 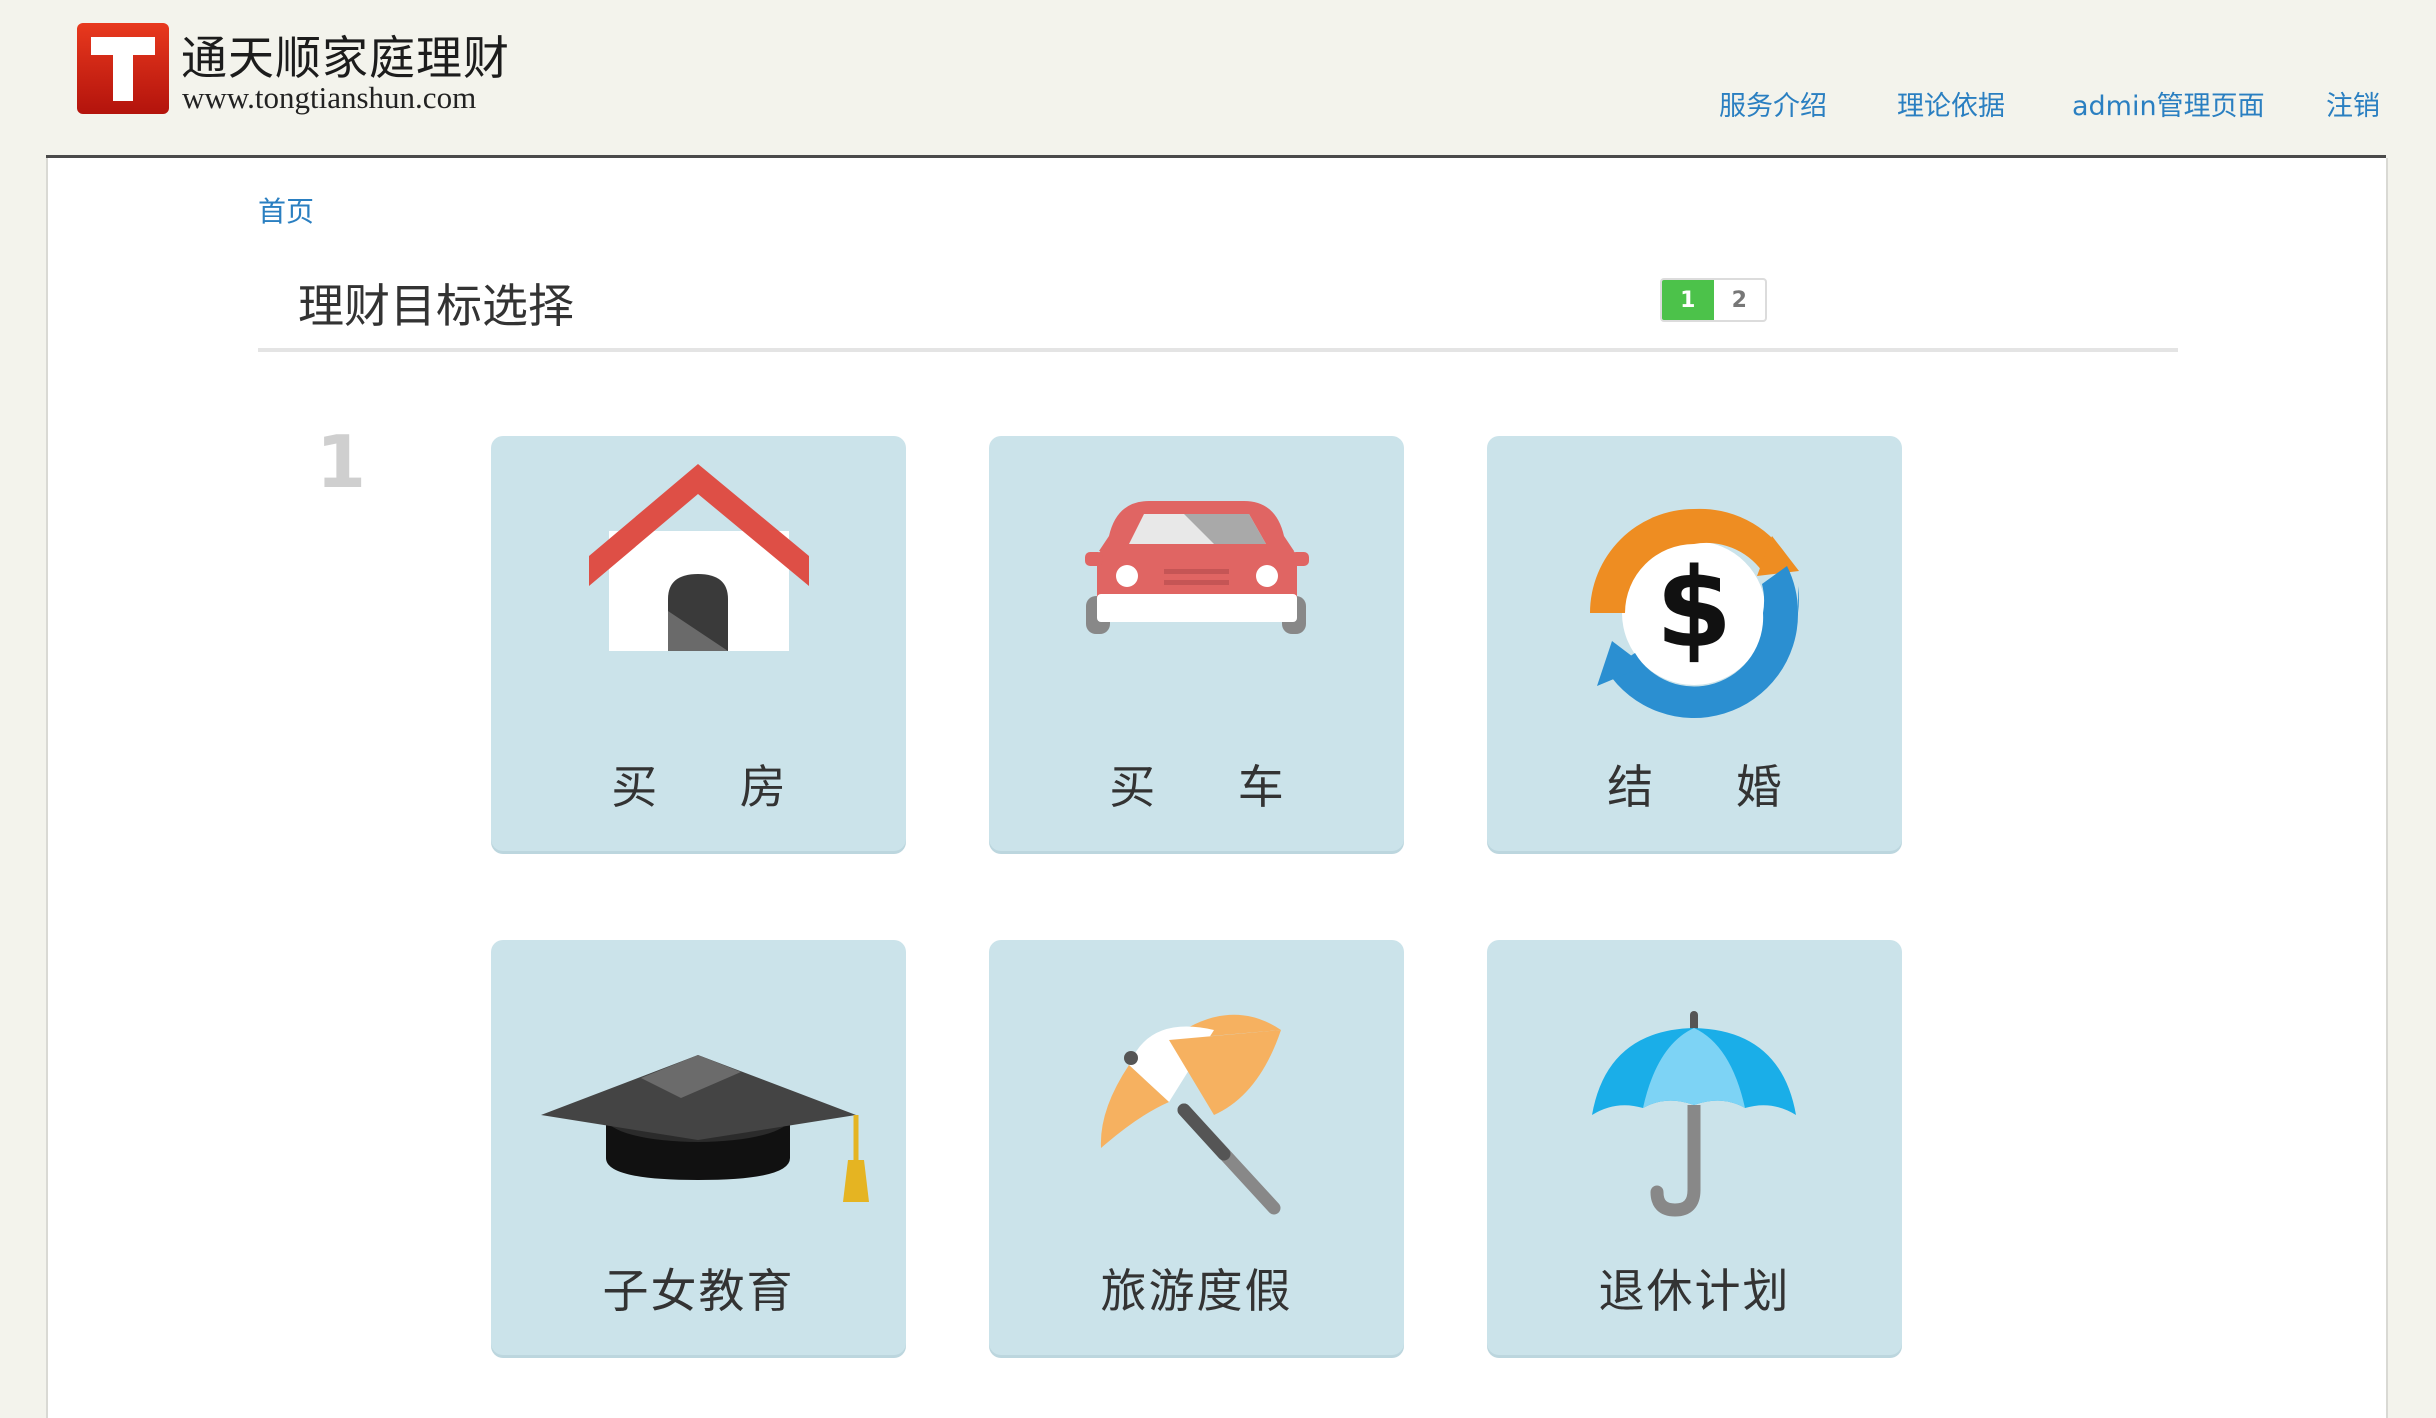 I want to click on dollar-exchange-icon: $, so click(x=1694, y=613).